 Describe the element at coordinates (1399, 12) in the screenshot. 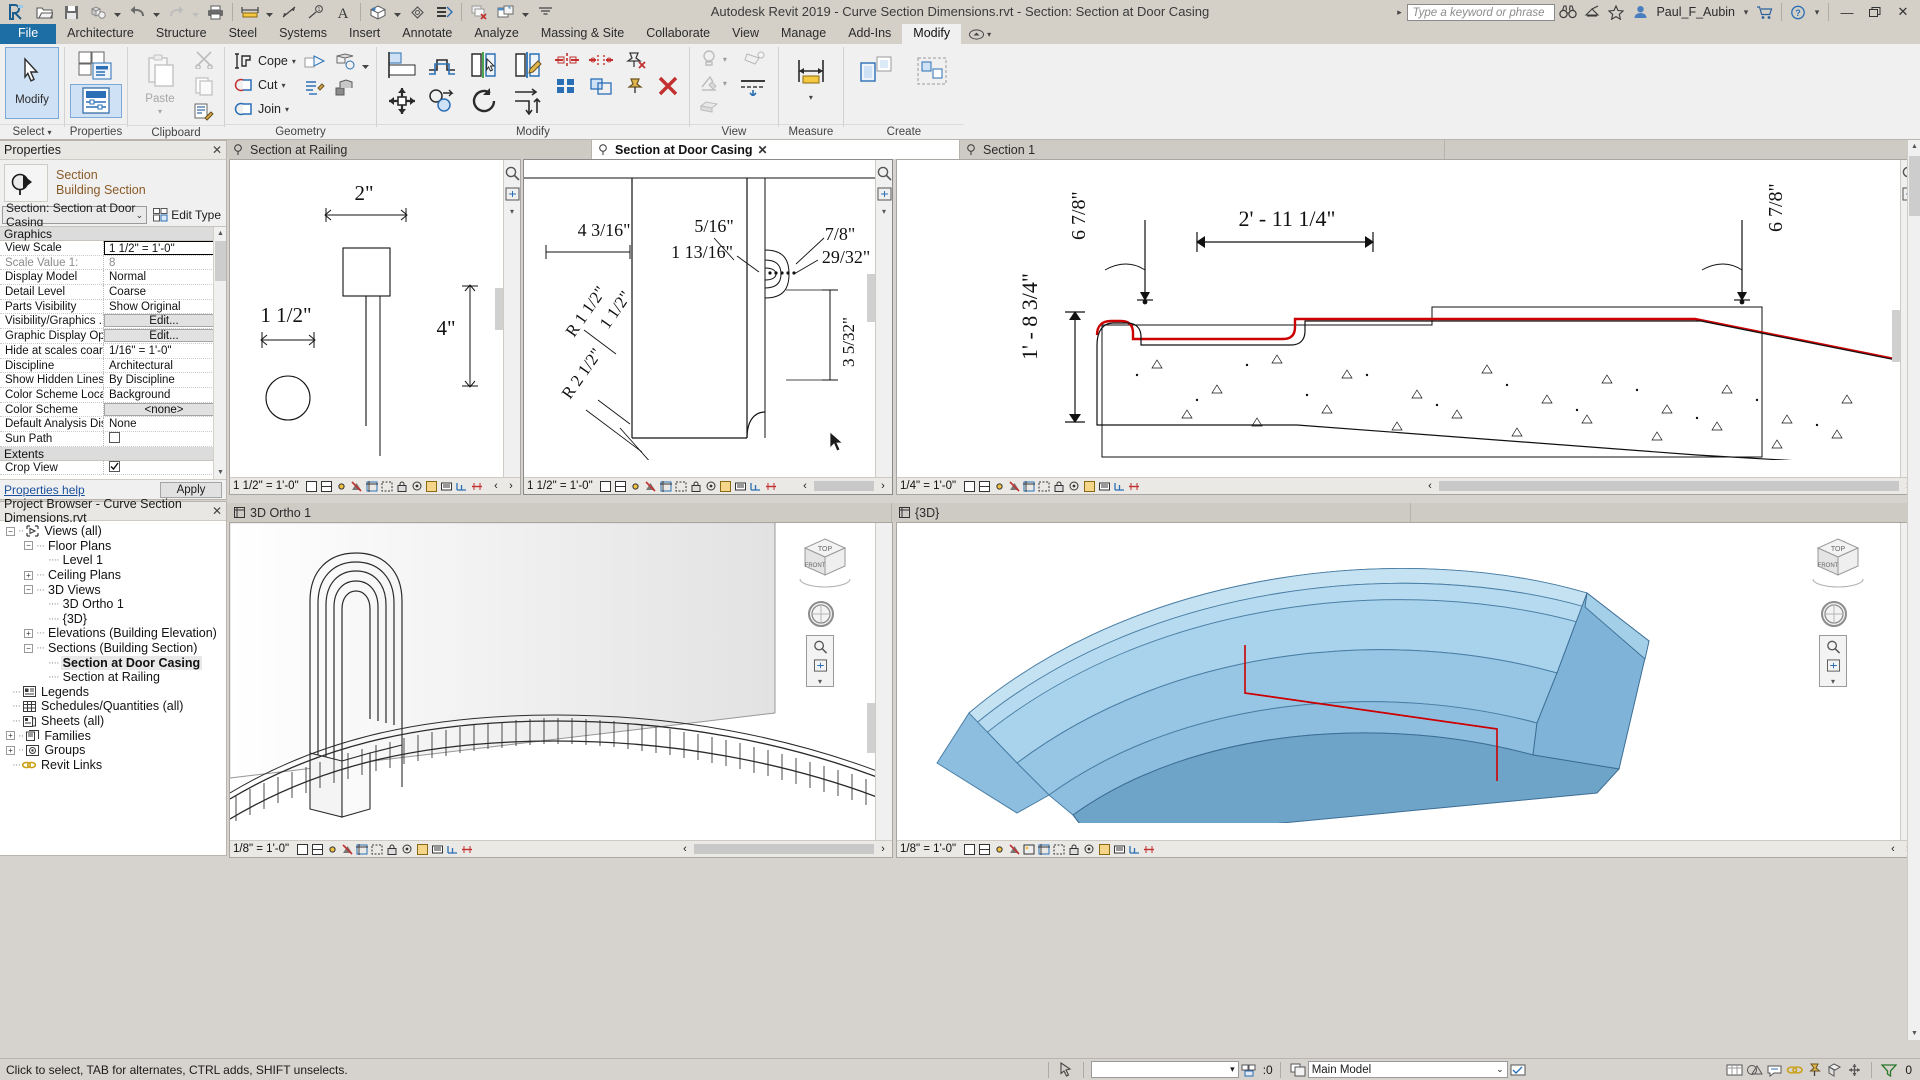

I see `search-toggle-icon: ▸` at that location.